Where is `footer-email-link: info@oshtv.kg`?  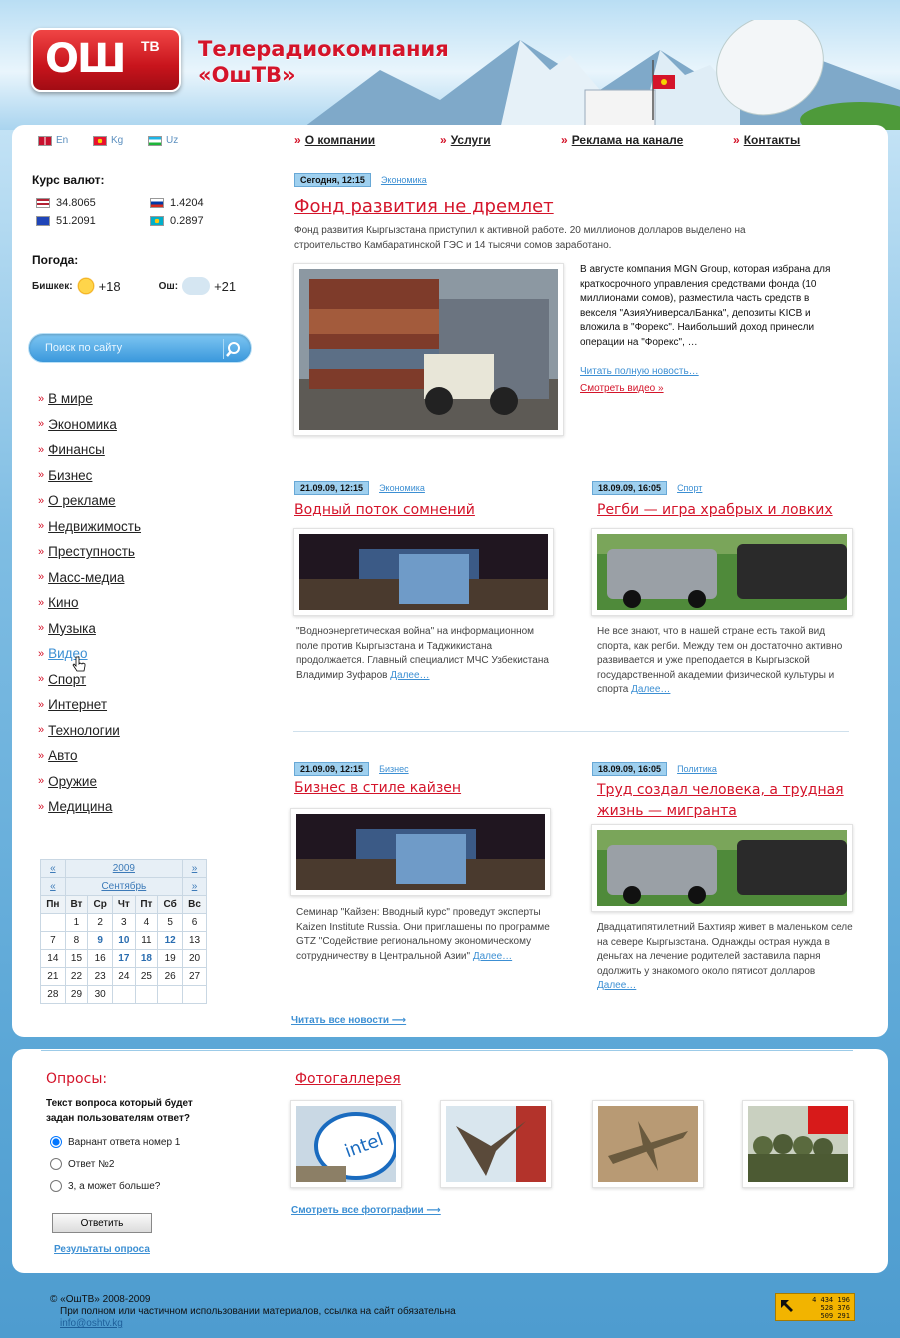 footer-email-link: info@oshtv.kg is located at coordinates (91, 1323).